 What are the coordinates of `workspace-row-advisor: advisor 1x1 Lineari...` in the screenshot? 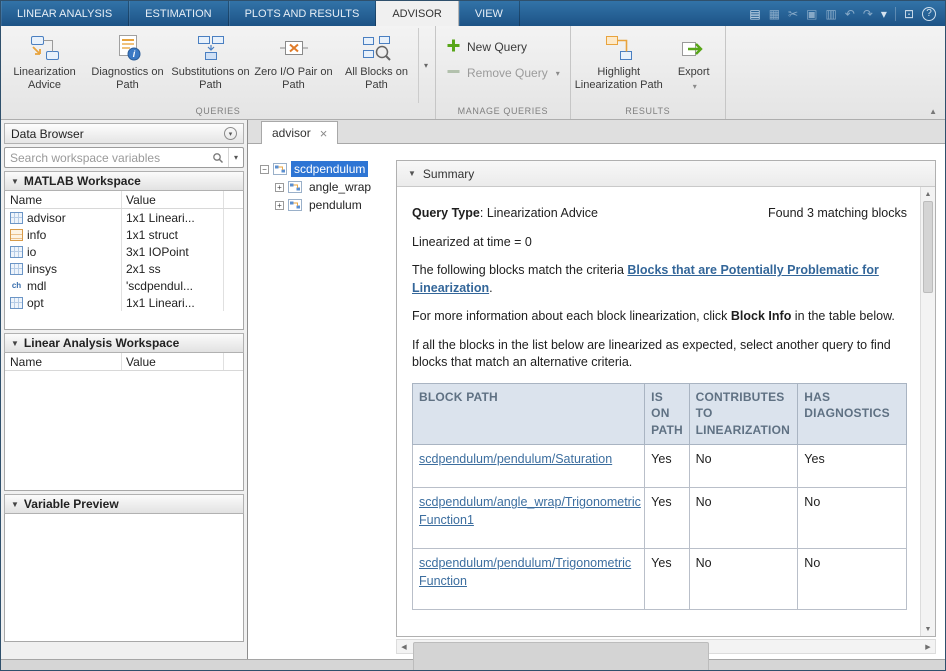 It's located at (124, 217).